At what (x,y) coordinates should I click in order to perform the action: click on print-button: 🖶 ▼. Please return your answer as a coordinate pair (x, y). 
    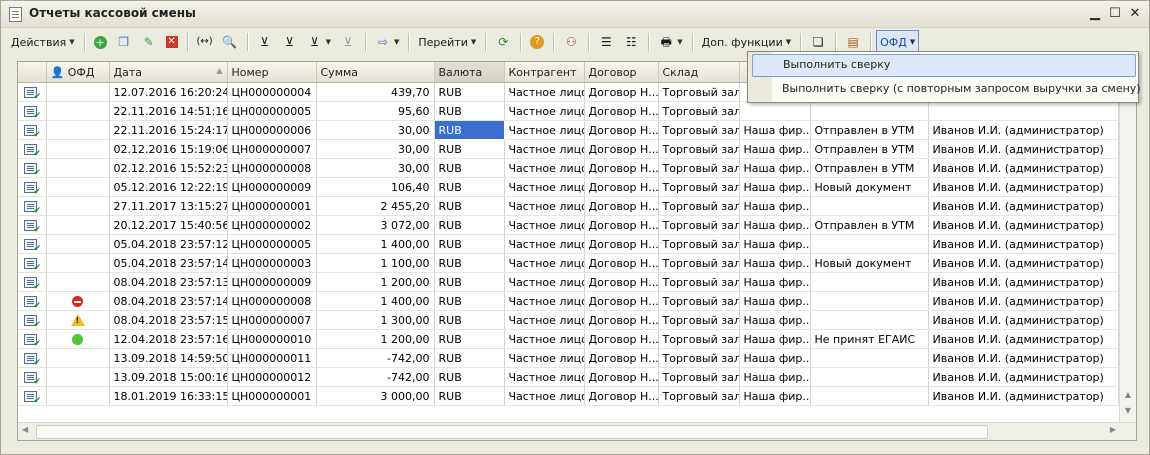
    Looking at the image, I should click on (670, 42).